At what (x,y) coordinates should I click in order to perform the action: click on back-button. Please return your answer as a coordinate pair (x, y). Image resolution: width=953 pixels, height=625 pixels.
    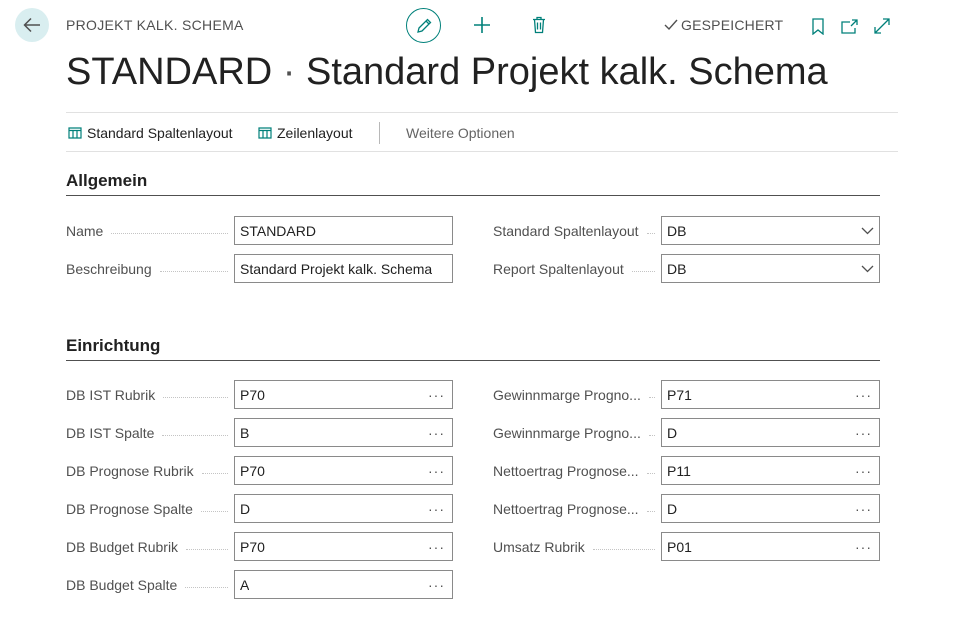
    Looking at the image, I should click on (32, 25).